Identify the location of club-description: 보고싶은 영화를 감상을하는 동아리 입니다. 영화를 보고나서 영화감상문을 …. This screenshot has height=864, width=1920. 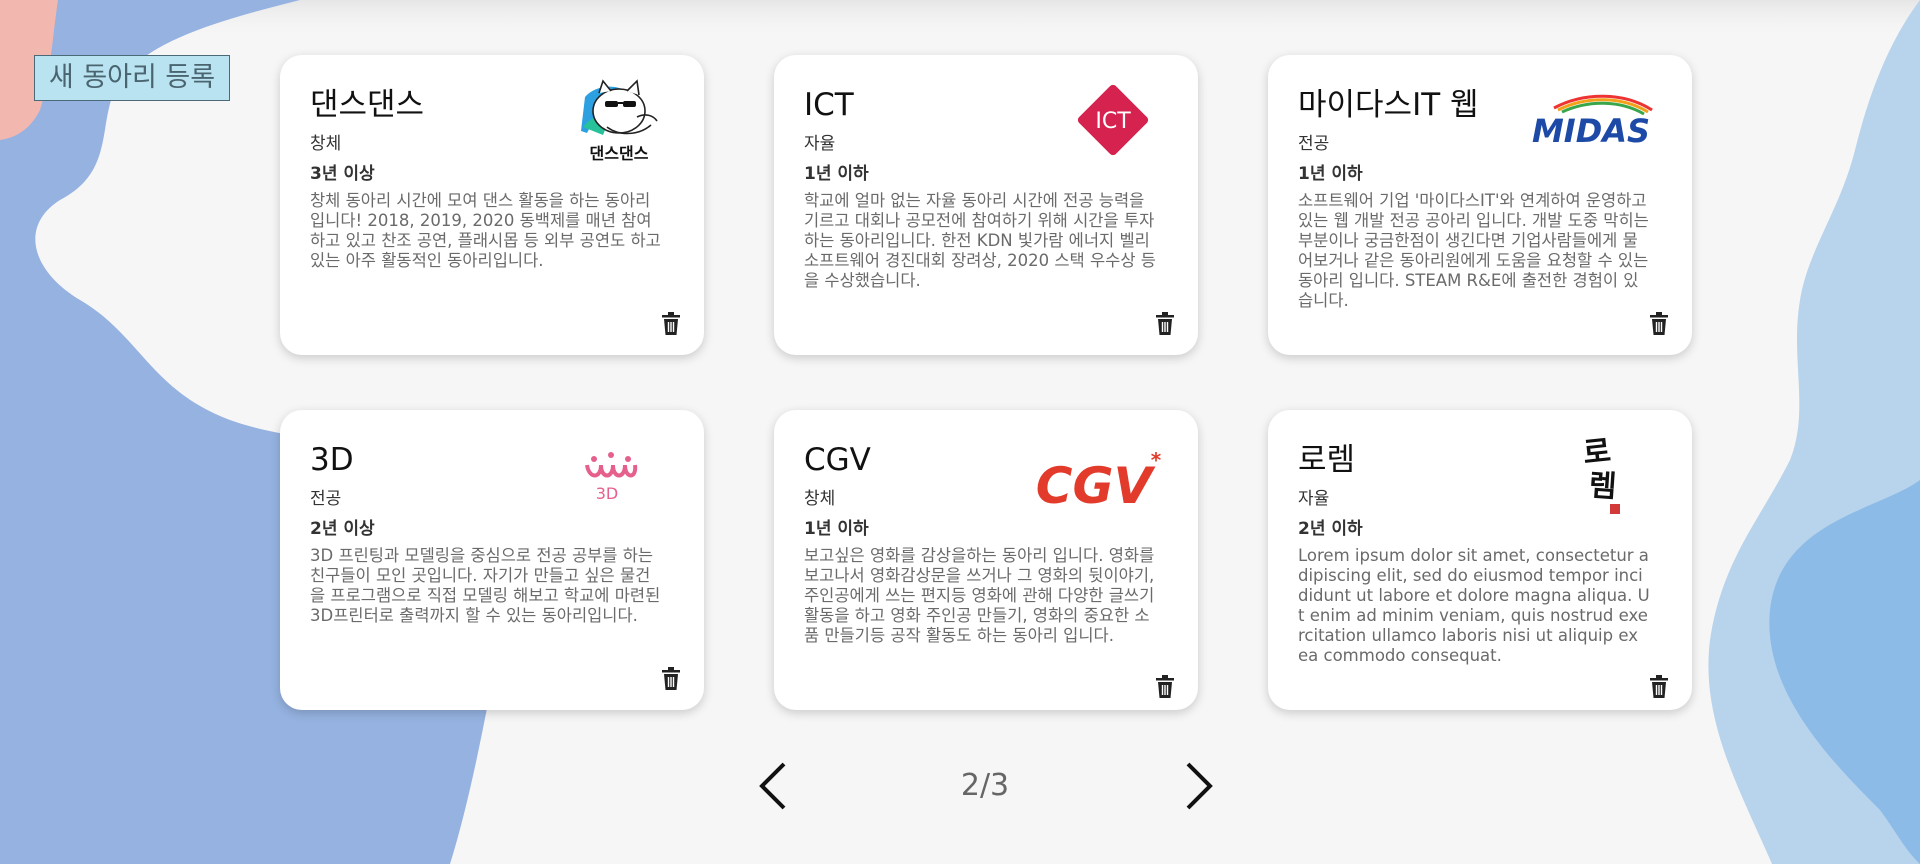
(979, 595).